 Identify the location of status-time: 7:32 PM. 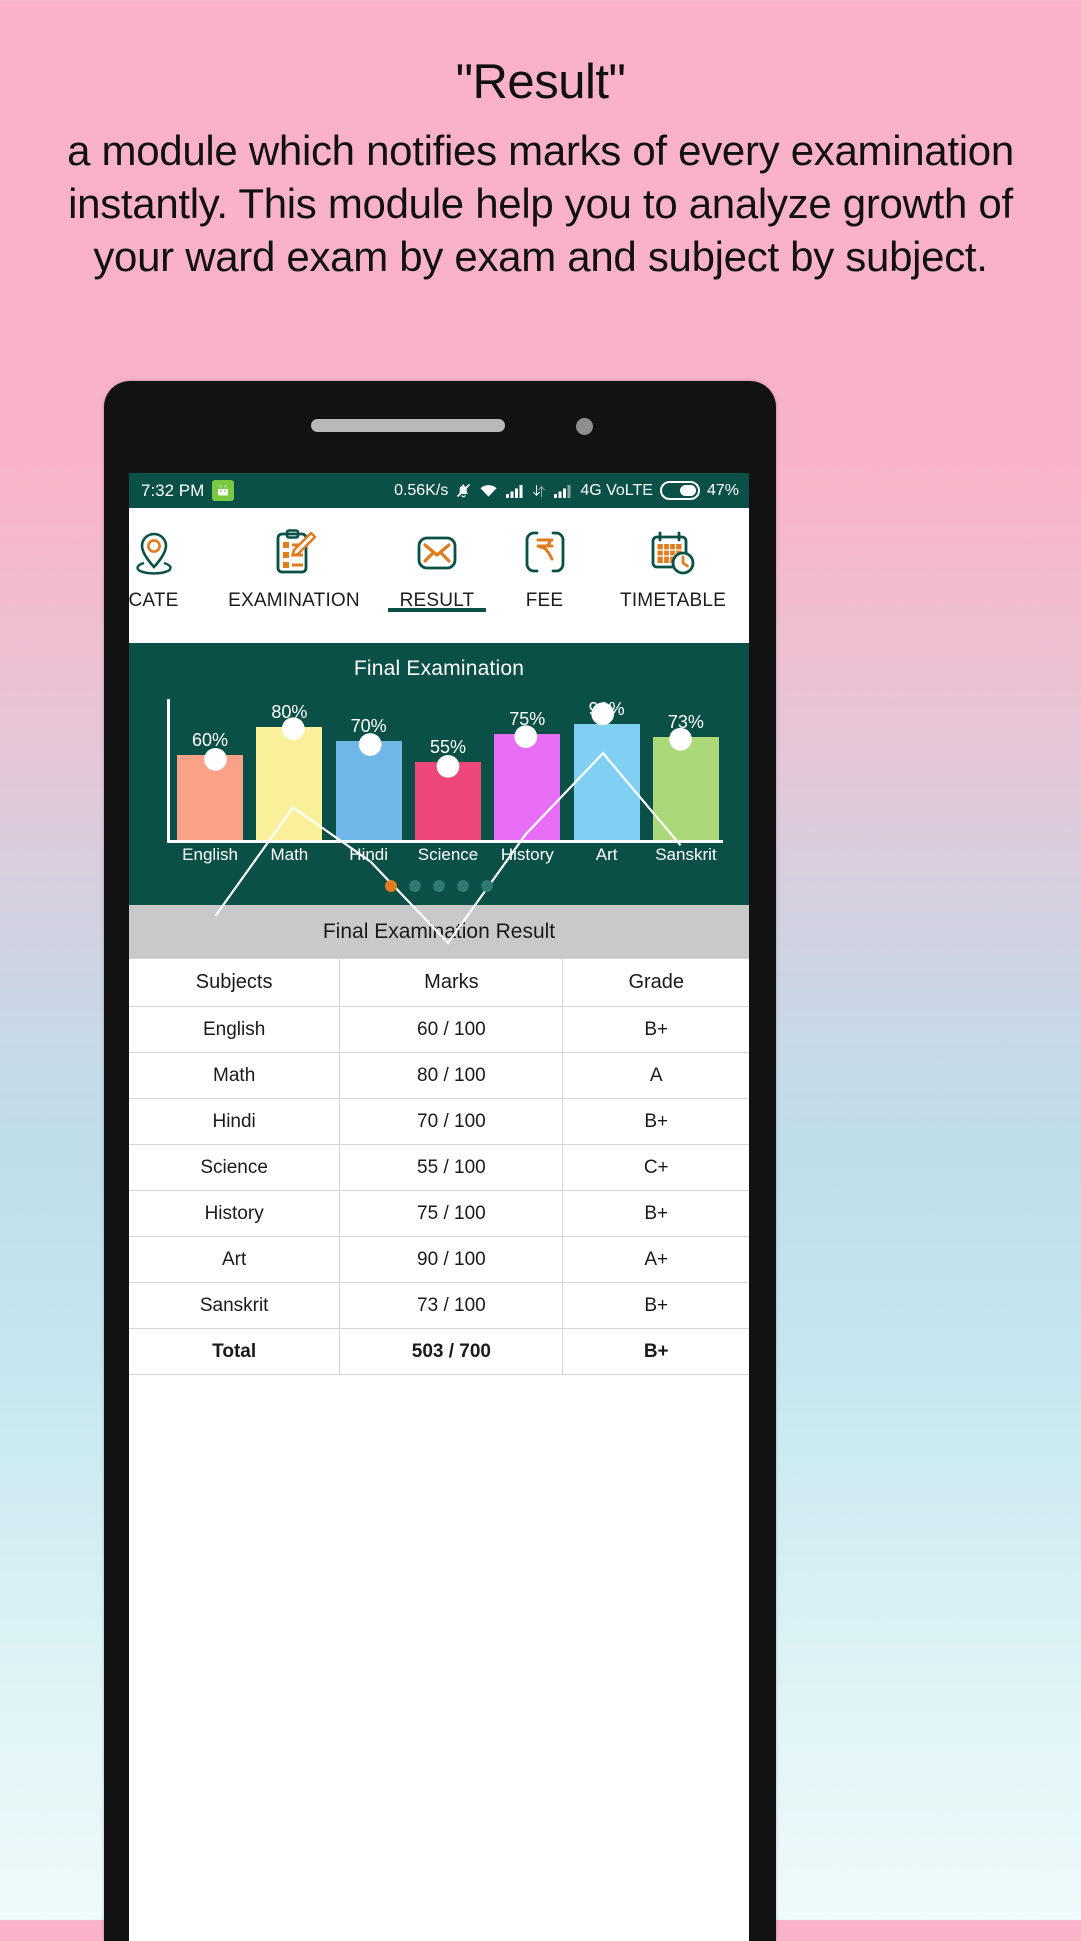
(173, 490).